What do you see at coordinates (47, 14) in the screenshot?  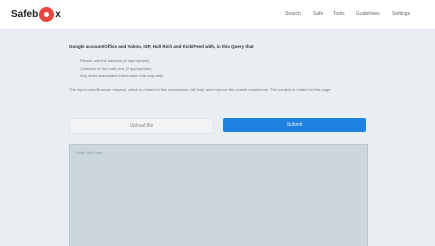 I see `logo-icon` at bounding box center [47, 14].